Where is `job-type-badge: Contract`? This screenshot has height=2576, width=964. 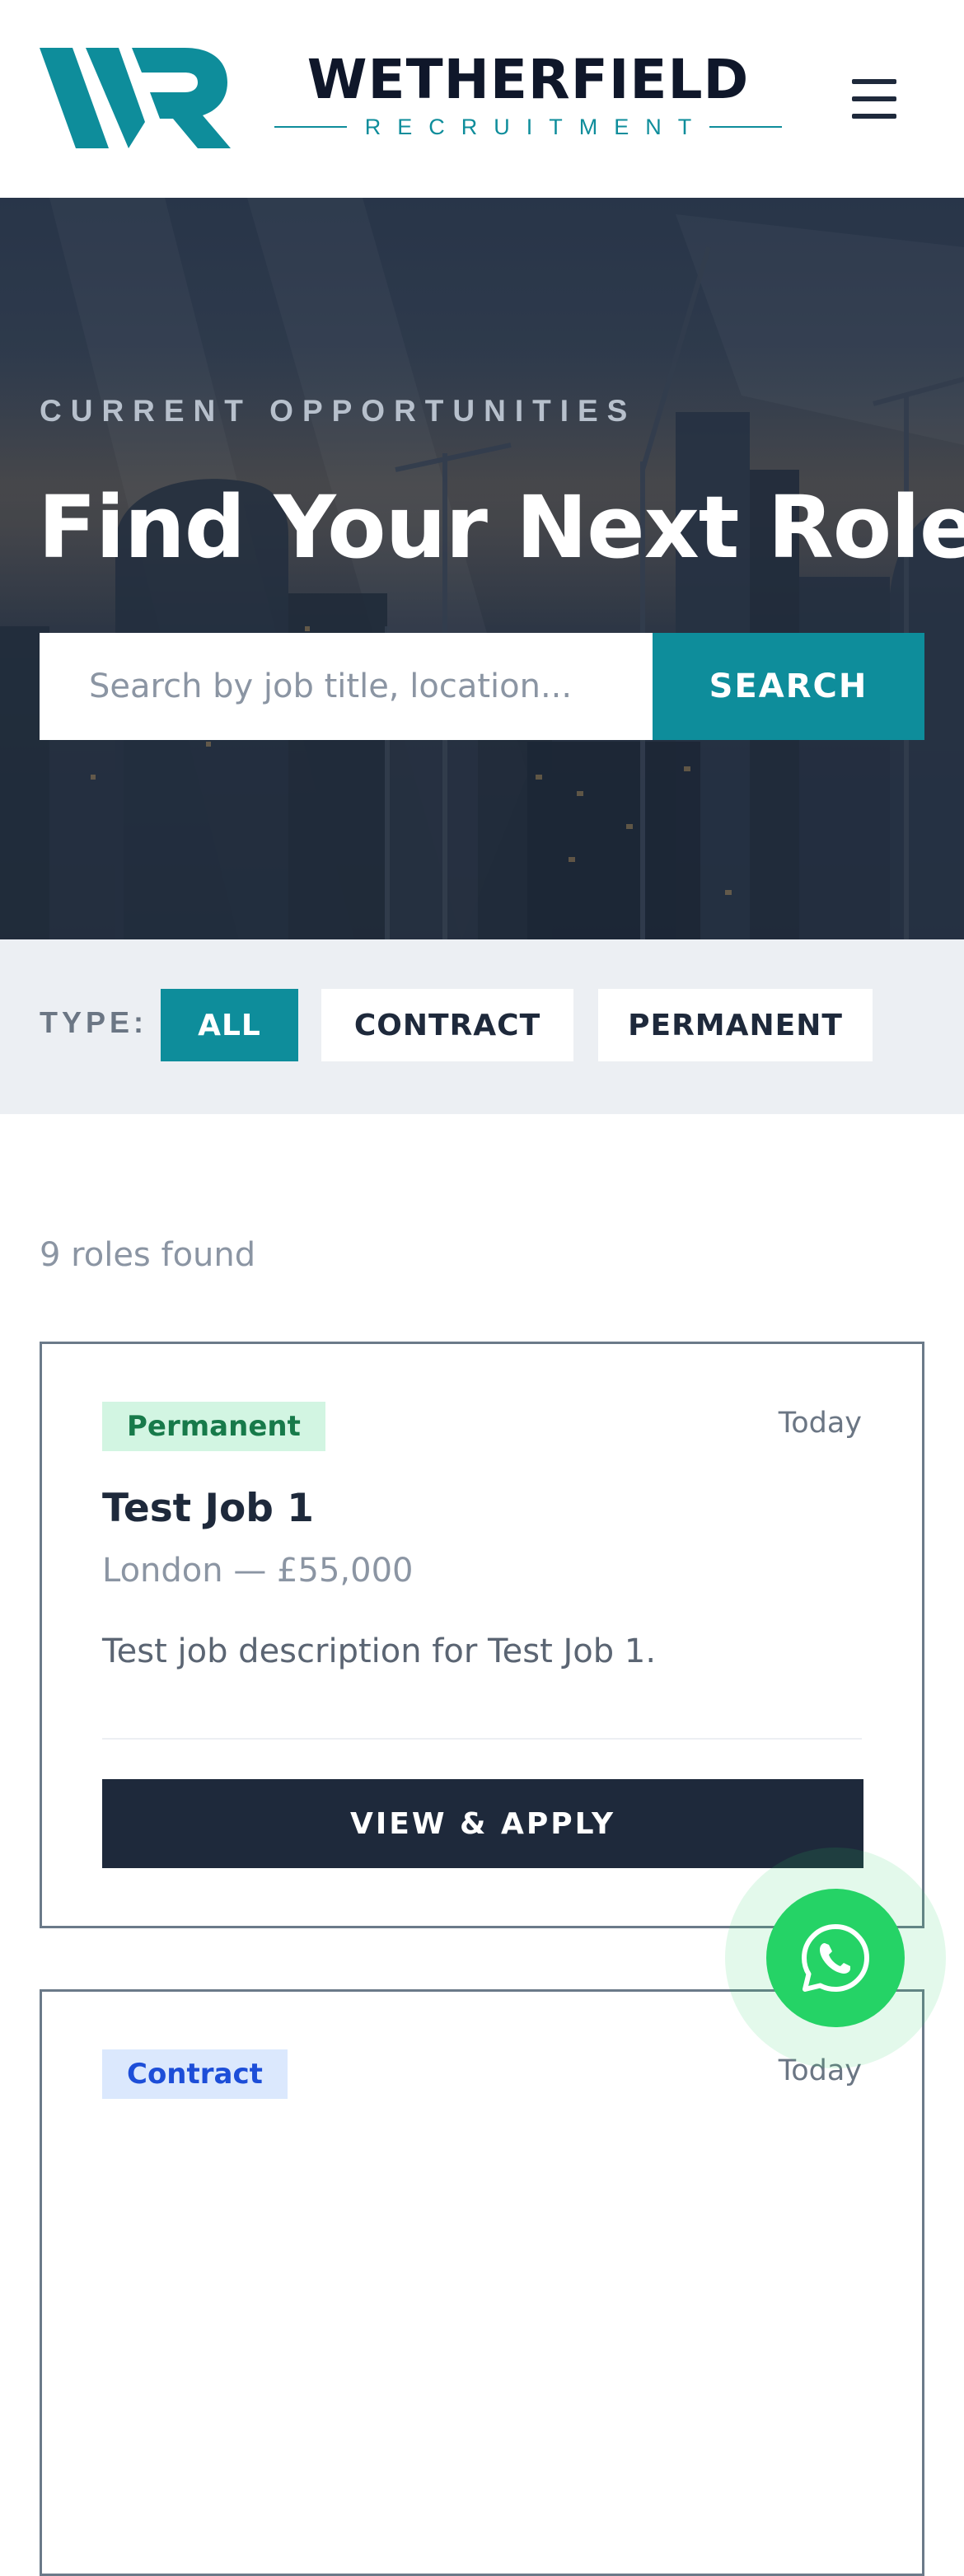 job-type-badge: Contract is located at coordinates (195, 2074).